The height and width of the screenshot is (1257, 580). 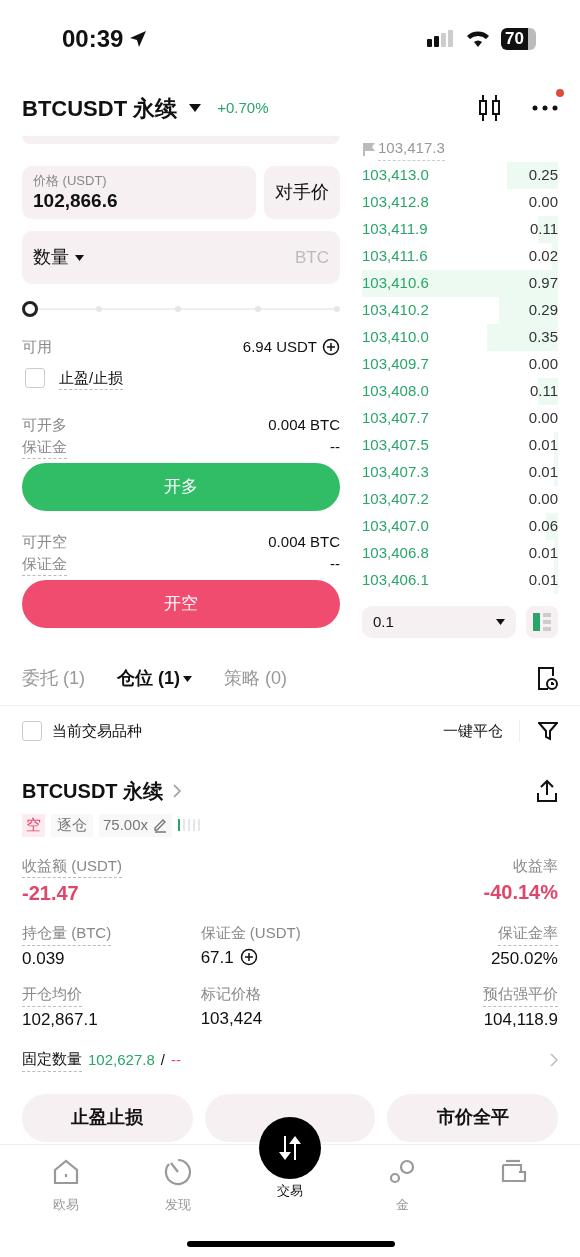 I want to click on edit-icon, so click(x=160, y=825).